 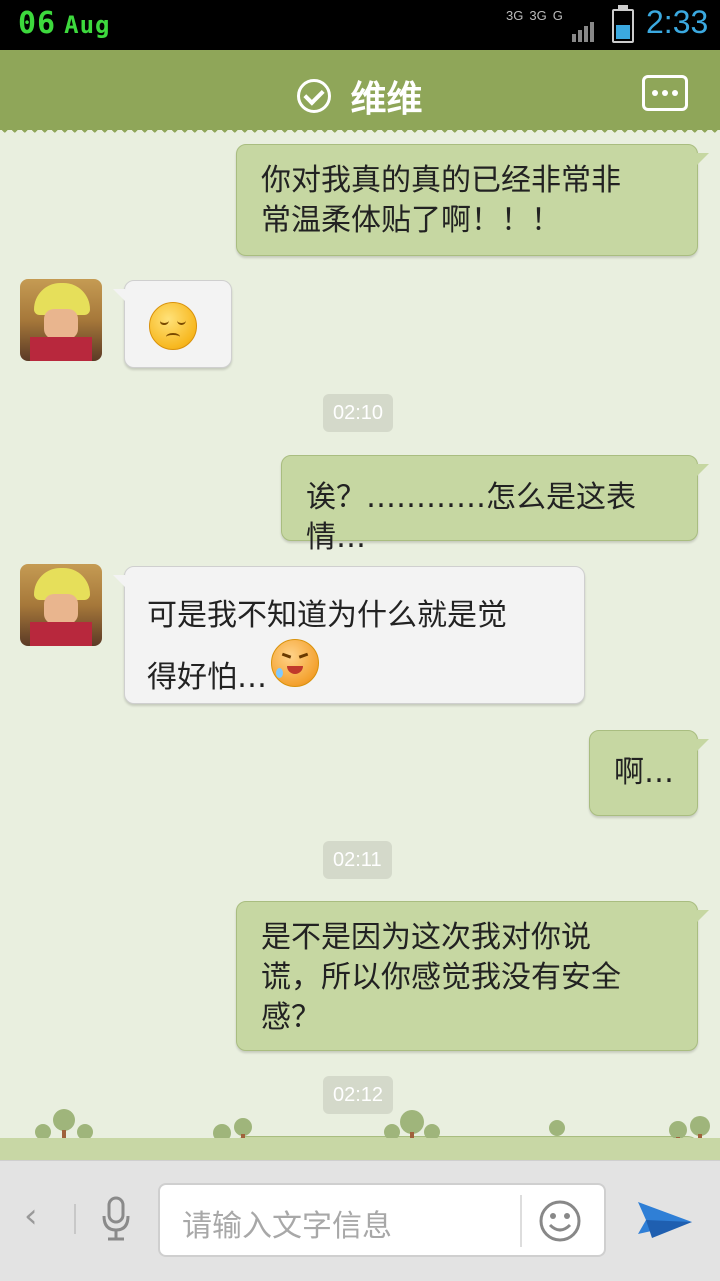 I want to click on microphone-icon, so click(x=116, y=1219).